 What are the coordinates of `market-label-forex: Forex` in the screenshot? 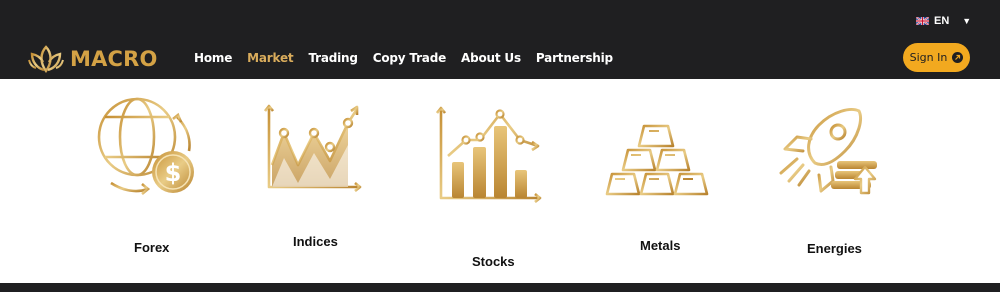 It's located at (152, 247).